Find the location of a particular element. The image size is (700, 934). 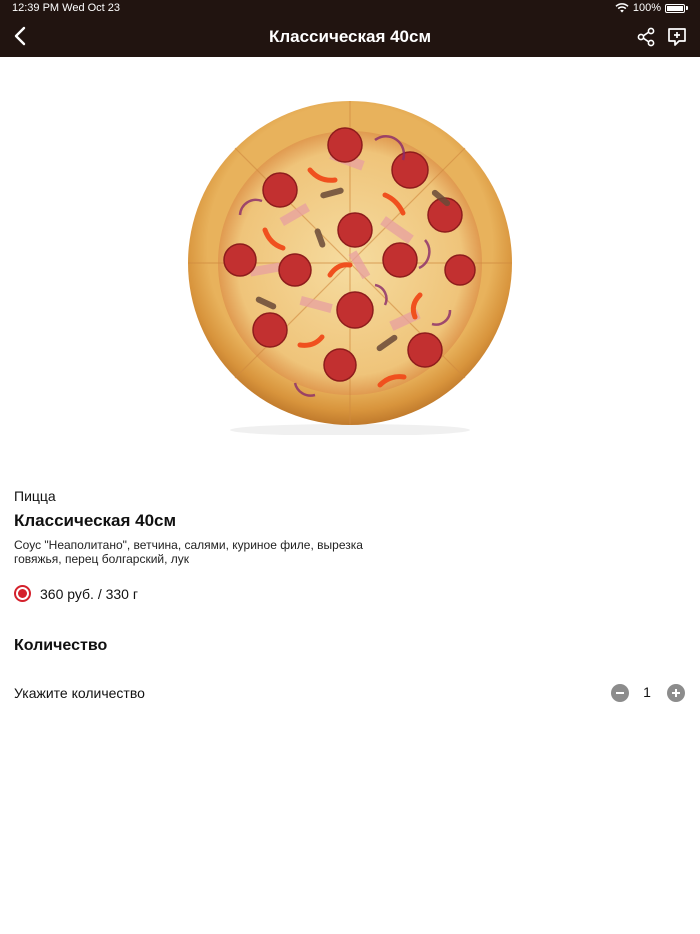

plus-icon is located at coordinates (676, 693).